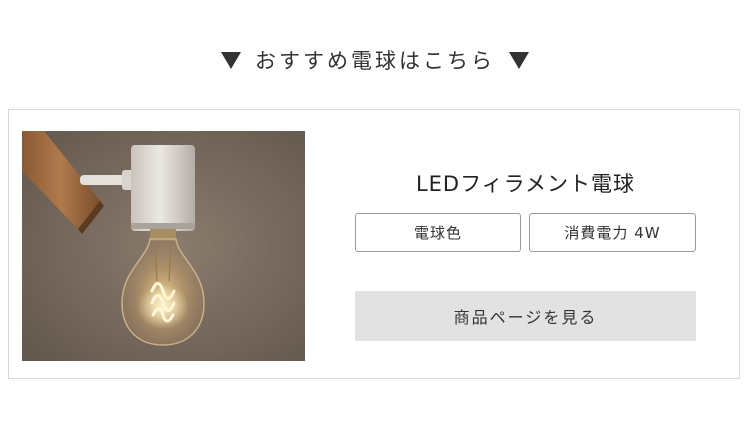  Describe the element at coordinates (612, 232) in the screenshot. I see `tag-power-consumption: 消費電力 4W` at that location.